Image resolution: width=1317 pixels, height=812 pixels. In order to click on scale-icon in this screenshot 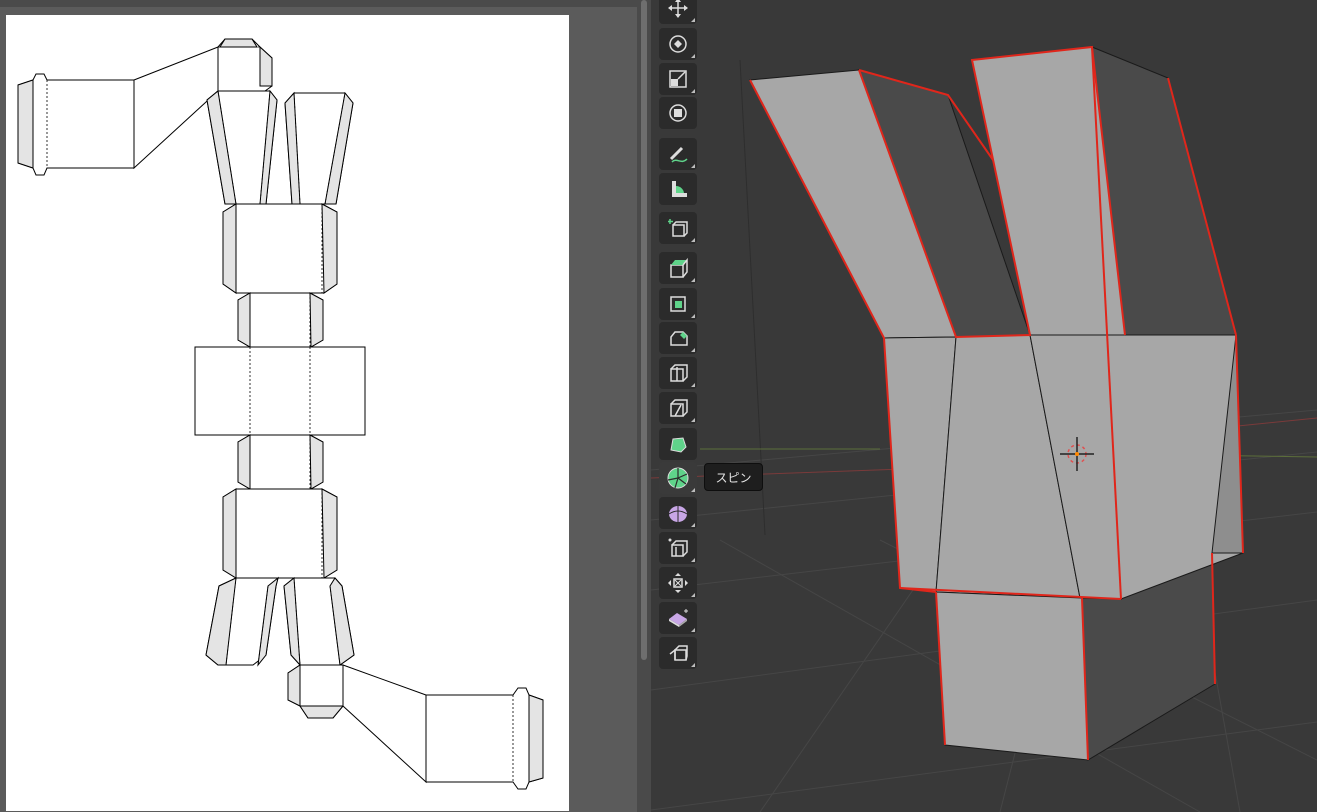, I will do `click(678, 79)`.